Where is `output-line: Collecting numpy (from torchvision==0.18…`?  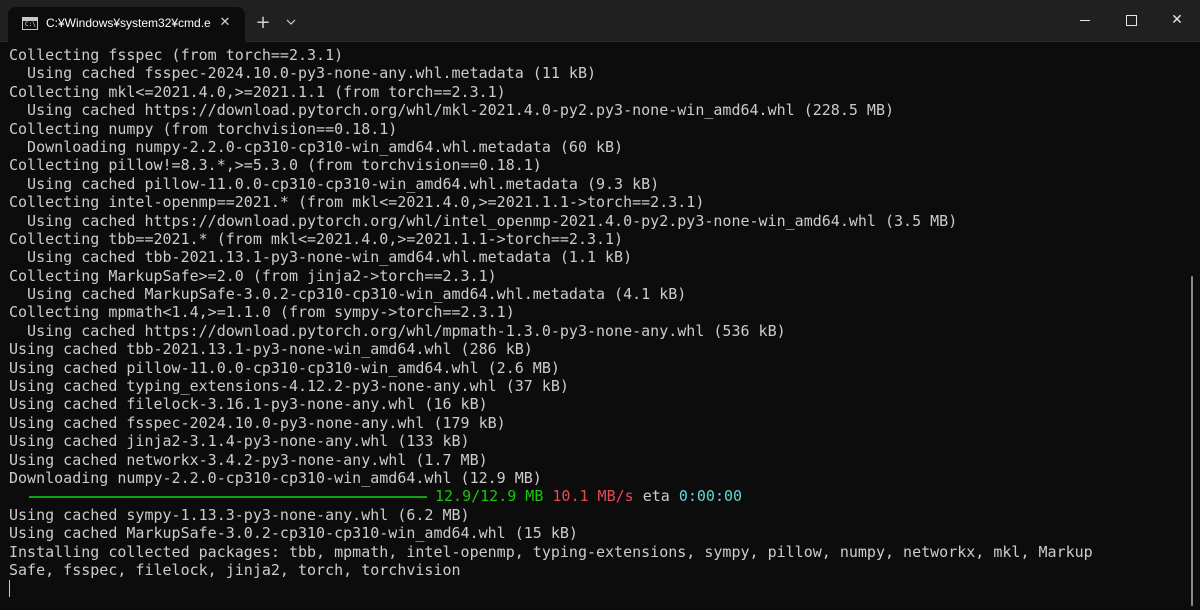 output-line: Collecting numpy (from torchvision==0.18… is located at coordinates (203, 128).